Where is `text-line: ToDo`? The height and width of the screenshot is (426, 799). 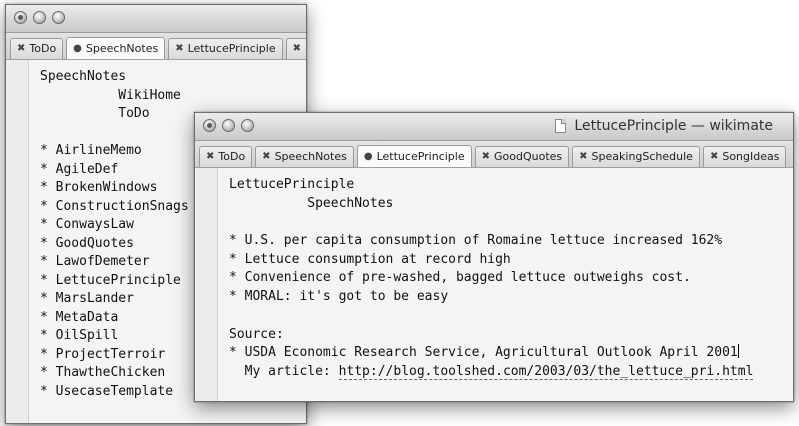 text-line: ToDo is located at coordinates (114, 114).